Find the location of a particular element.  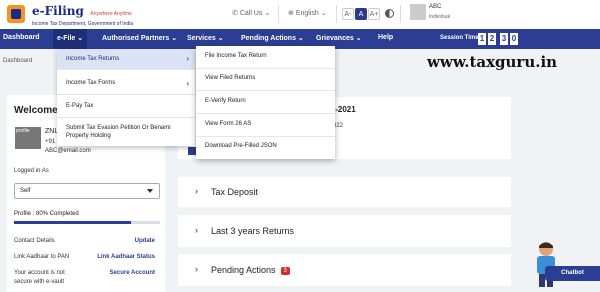

menu-income-tax-forms-label: Income Tax Forms is located at coordinates (91, 83).